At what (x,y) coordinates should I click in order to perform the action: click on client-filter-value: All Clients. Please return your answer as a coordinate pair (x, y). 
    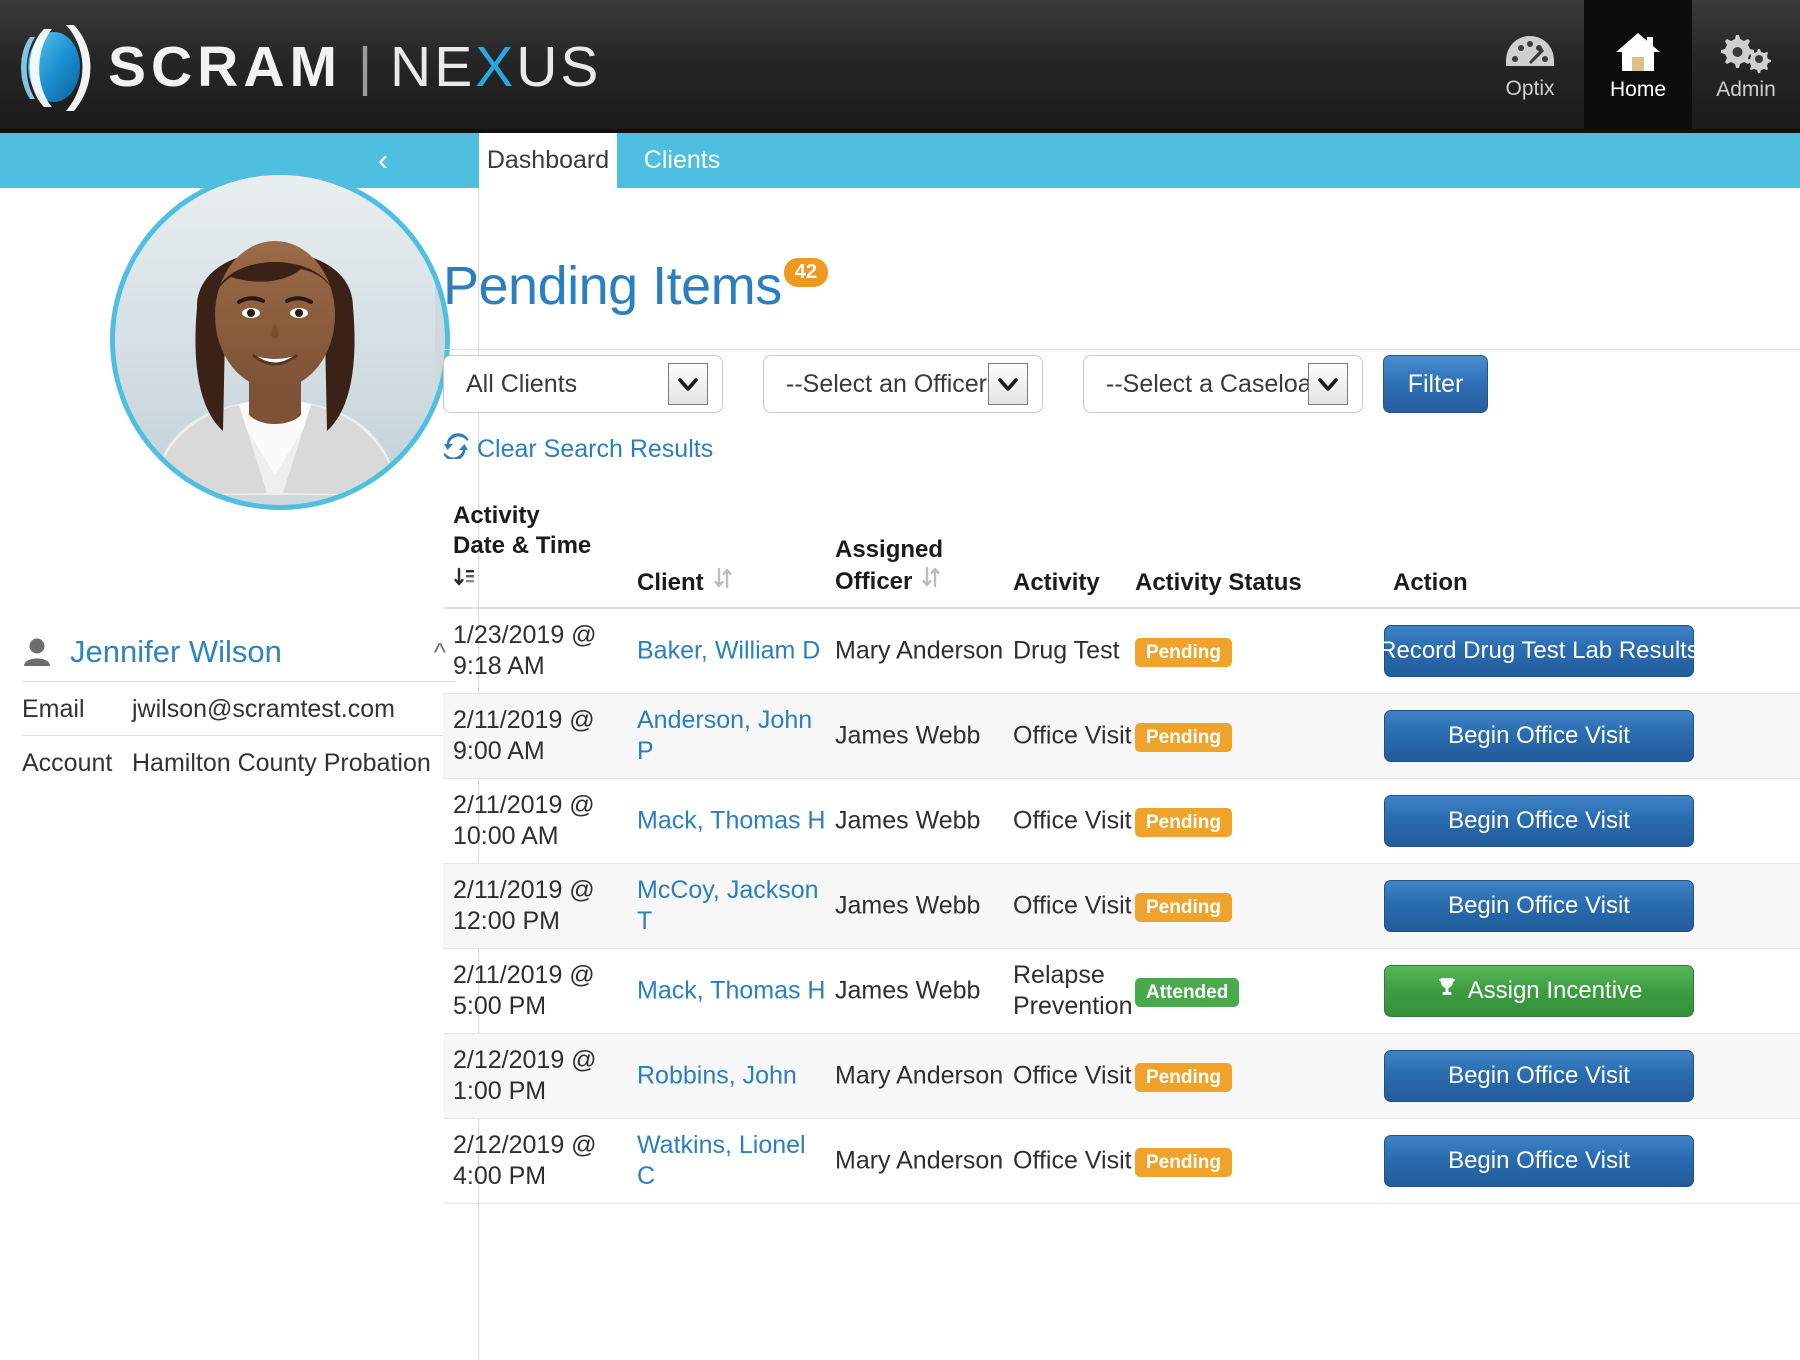
    Looking at the image, I should click on (522, 383).